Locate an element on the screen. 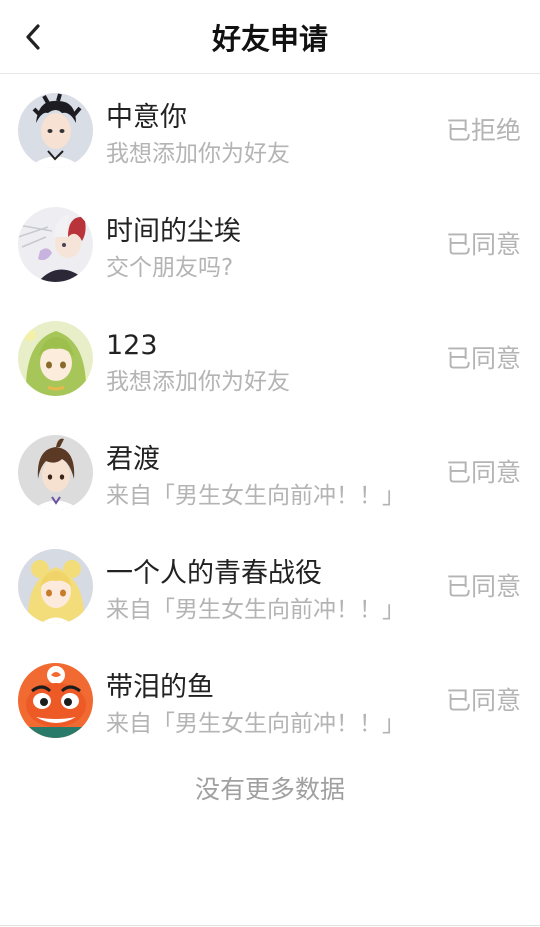 The height and width of the screenshot is (927, 540). bottom-divider is located at coordinates (270, 925).